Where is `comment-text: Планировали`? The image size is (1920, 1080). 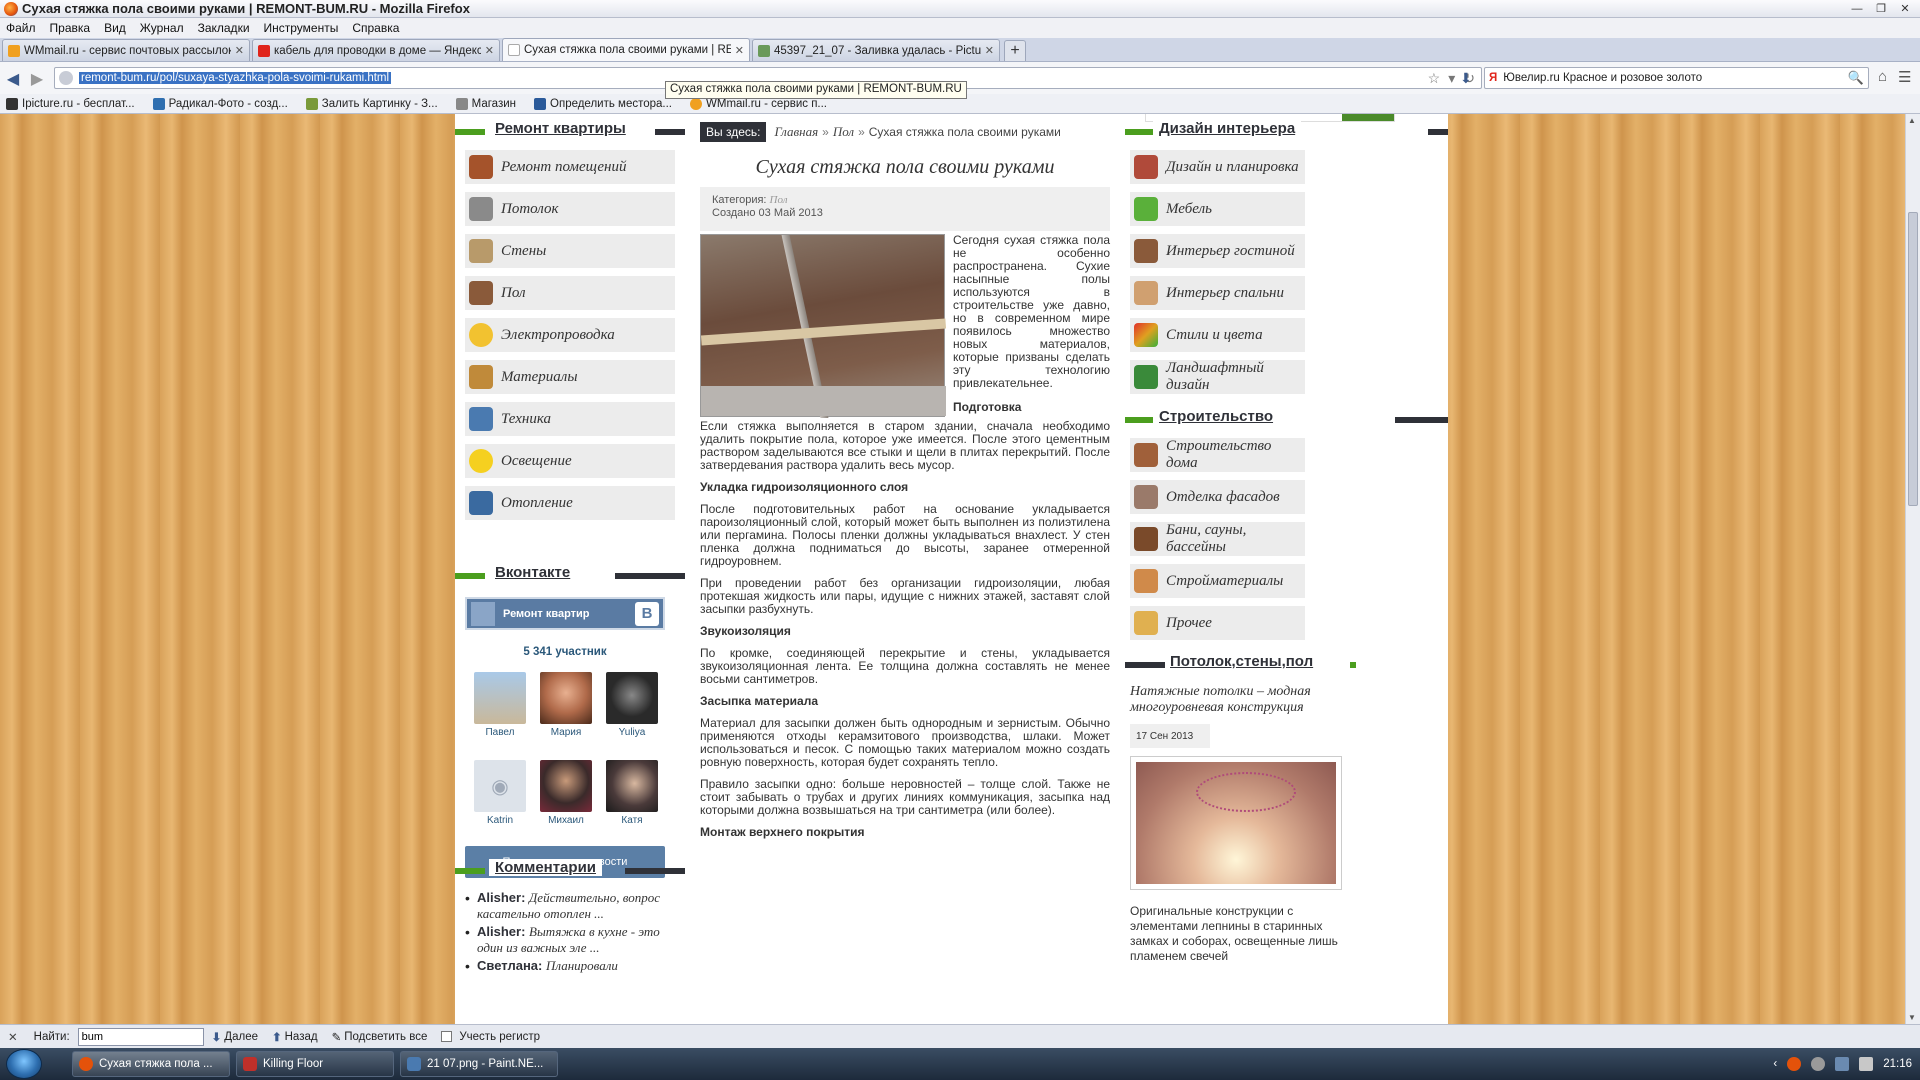
comment-text: Планировали is located at coordinates (582, 965).